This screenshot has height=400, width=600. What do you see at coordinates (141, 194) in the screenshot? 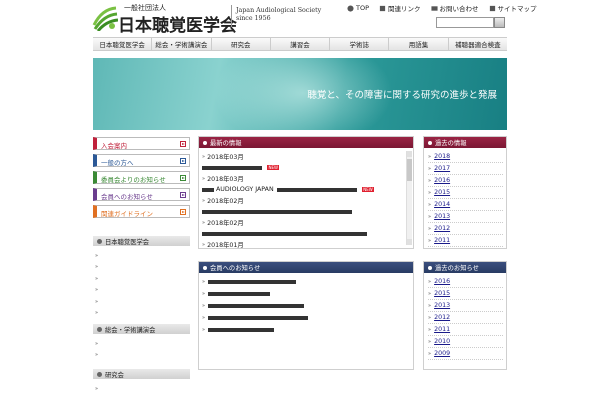
I see `sidebar-button-members: 会員へのお知らせ` at bounding box center [141, 194].